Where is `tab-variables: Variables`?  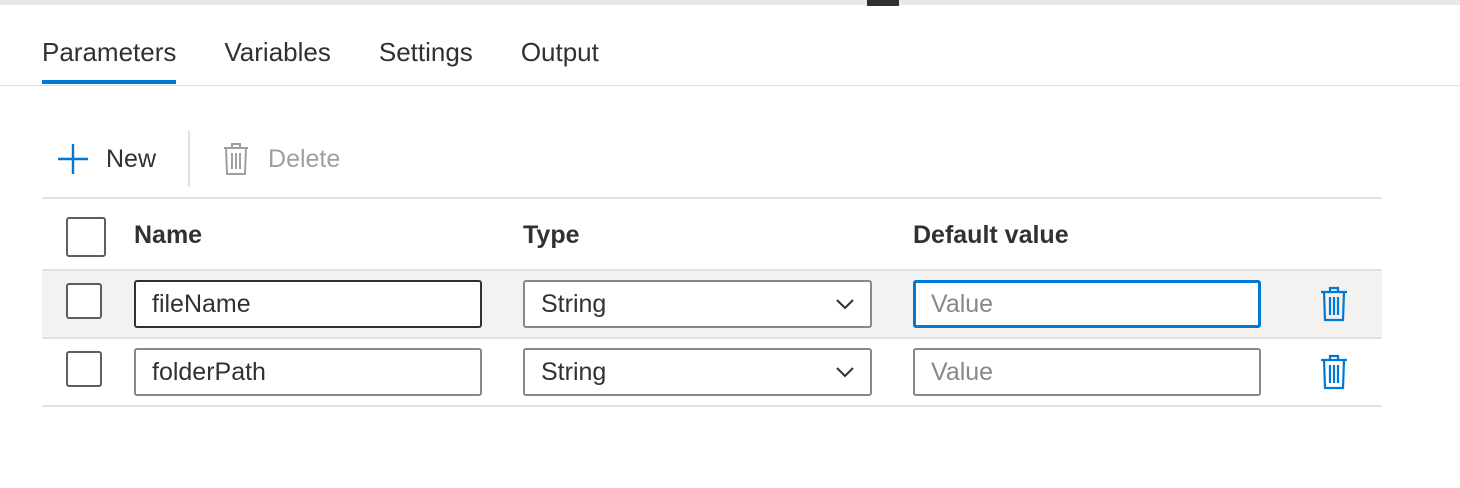
tab-variables: Variables is located at coordinates (277, 60).